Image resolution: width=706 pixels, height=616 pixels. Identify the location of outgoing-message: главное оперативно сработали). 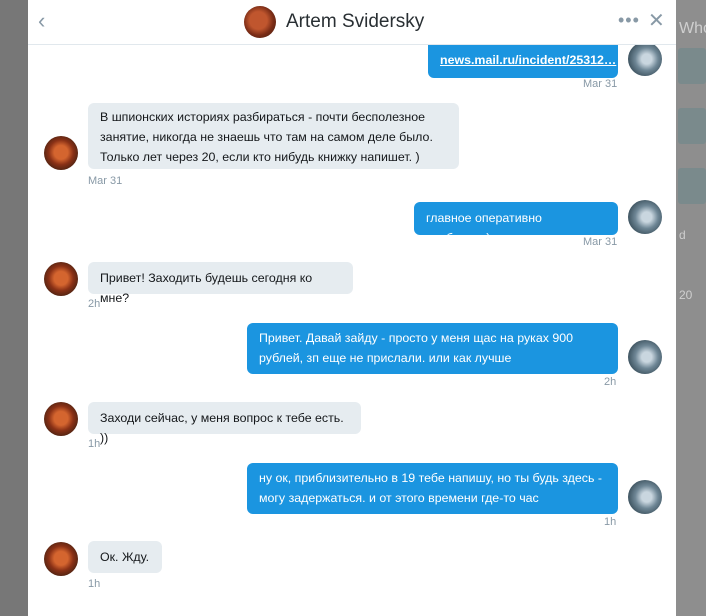
(516, 223).